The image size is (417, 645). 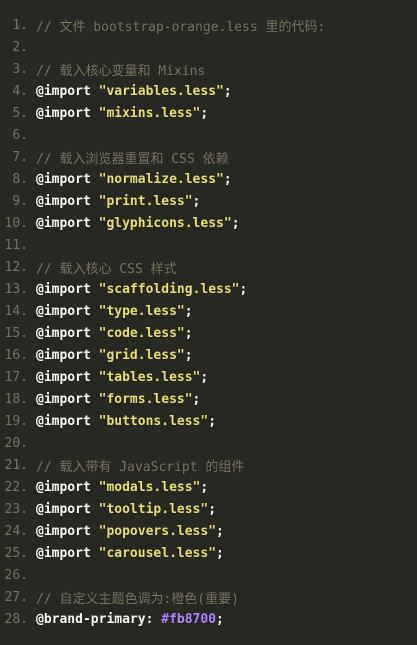 What do you see at coordinates (208, 311) in the screenshot?
I see `code-line: 14. @import "type.less";` at bounding box center [208, 311].